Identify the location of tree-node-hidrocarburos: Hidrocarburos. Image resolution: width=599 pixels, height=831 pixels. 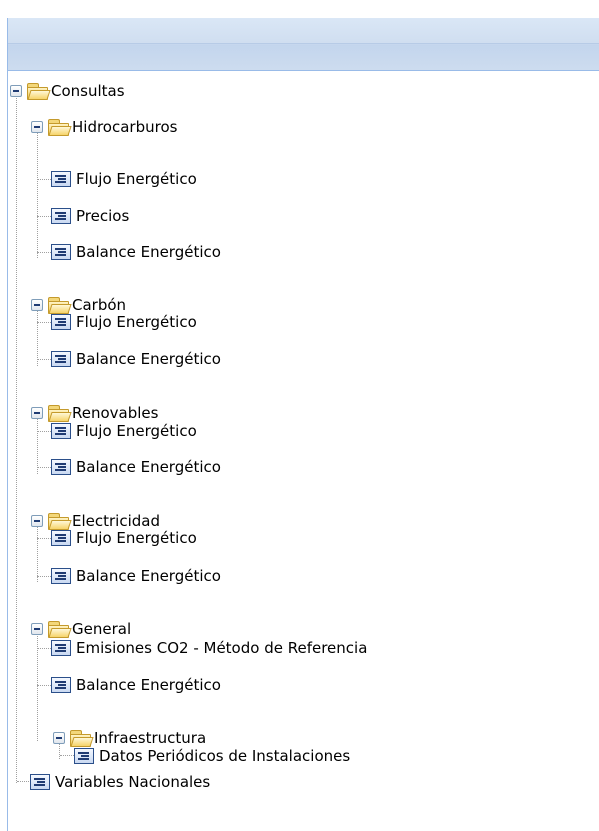
(104, 127).